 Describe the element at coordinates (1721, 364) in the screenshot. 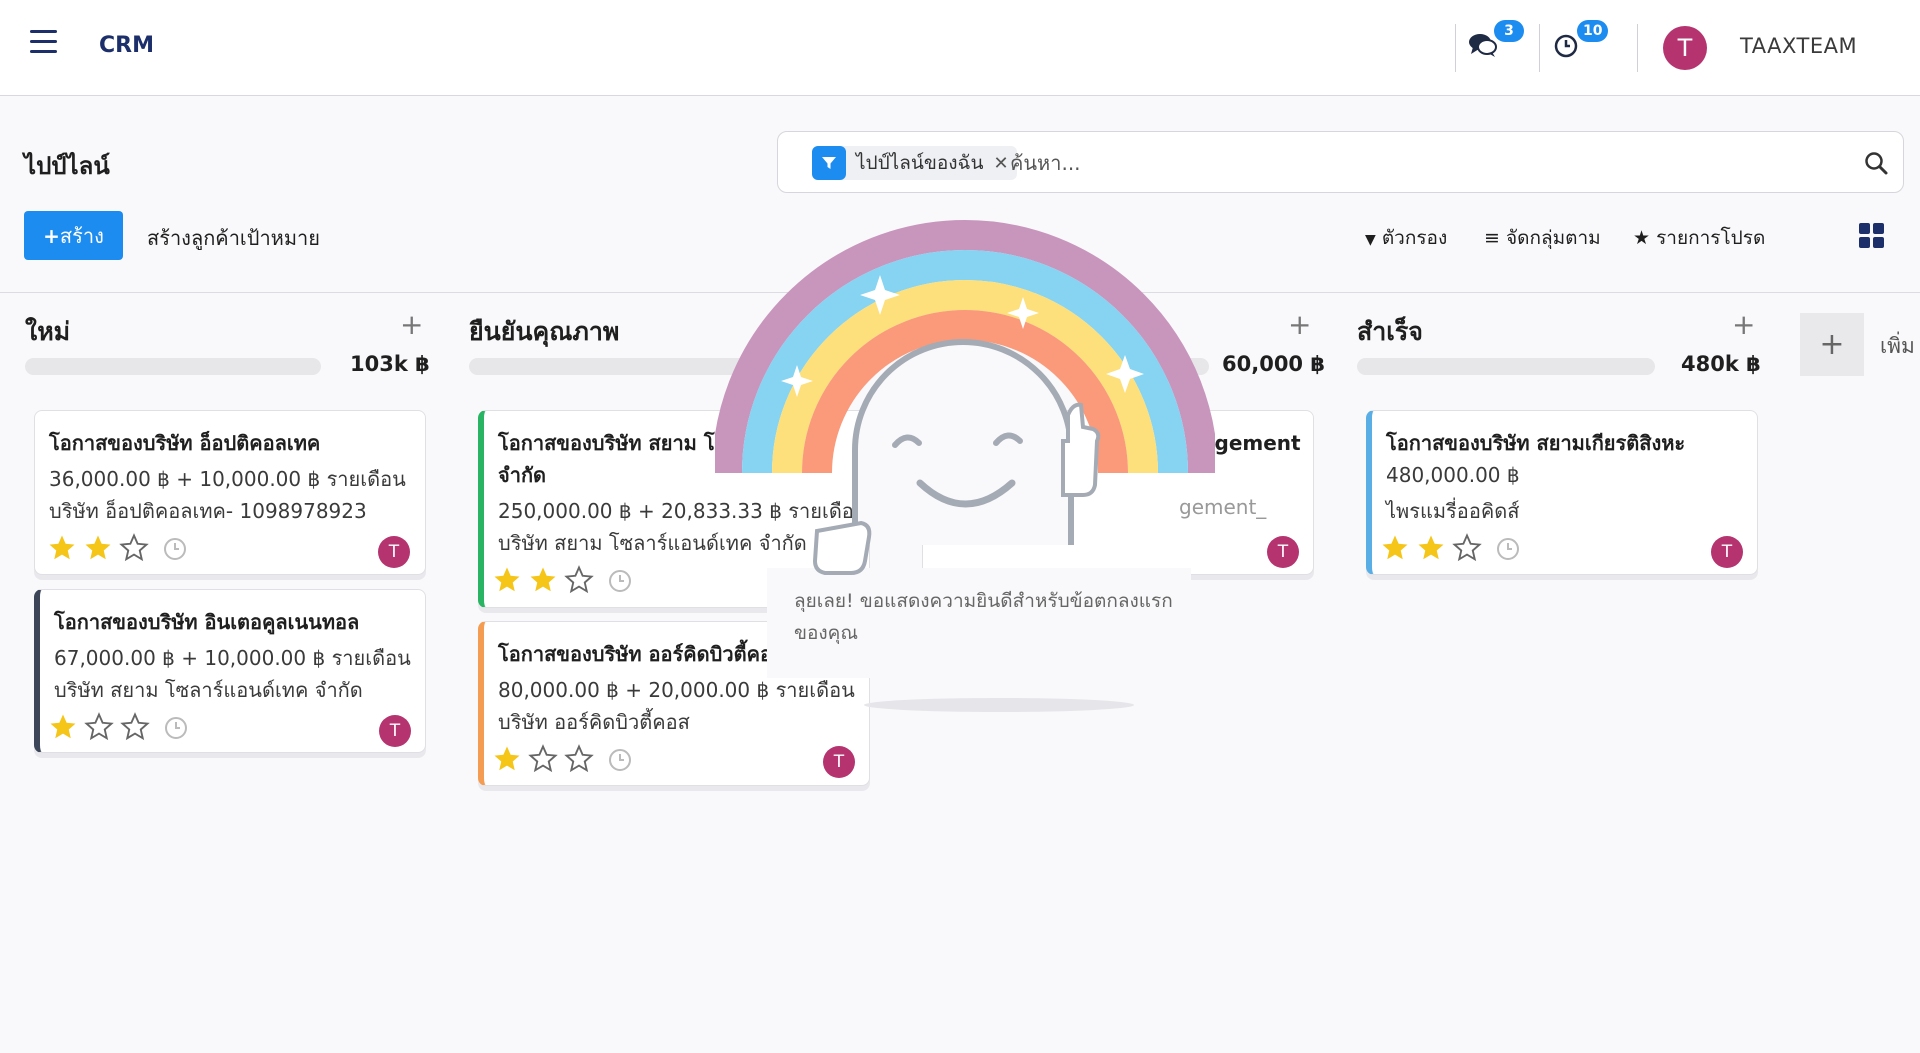

I see `column-sum: 480k ฿` at that location.